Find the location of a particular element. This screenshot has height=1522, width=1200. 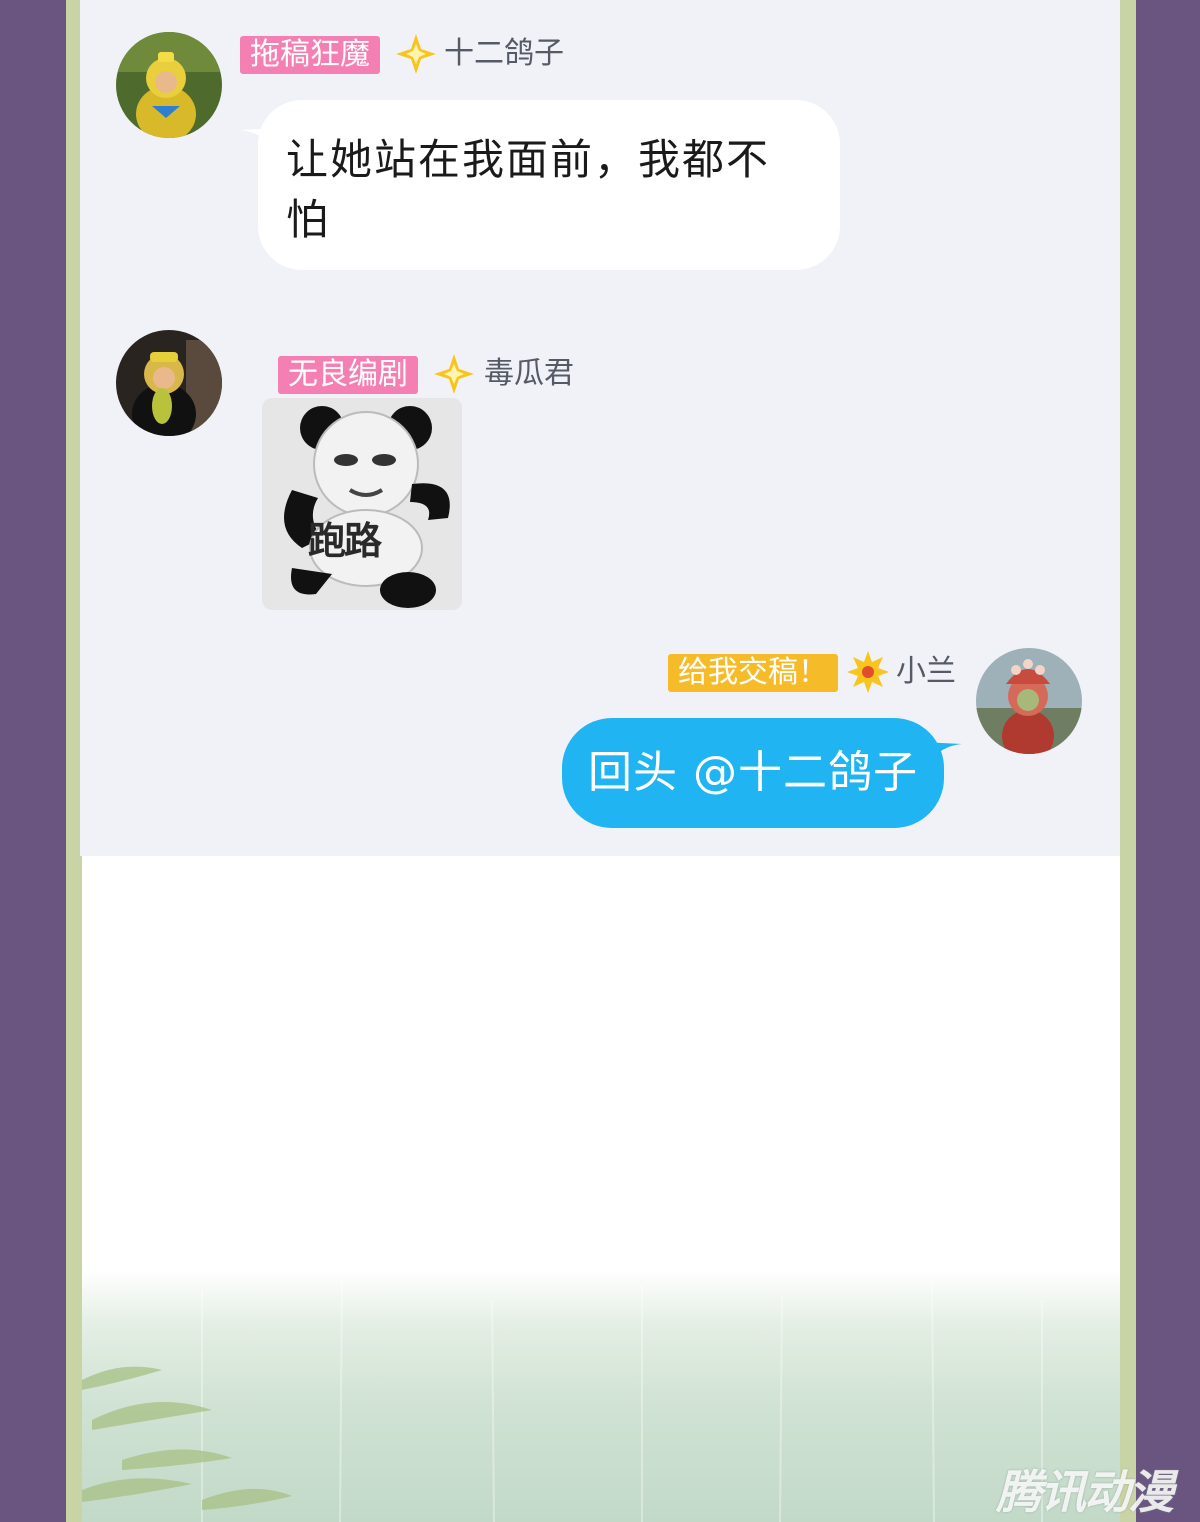

sticker-caption: 跑路 is located at coordinates (345, 541).